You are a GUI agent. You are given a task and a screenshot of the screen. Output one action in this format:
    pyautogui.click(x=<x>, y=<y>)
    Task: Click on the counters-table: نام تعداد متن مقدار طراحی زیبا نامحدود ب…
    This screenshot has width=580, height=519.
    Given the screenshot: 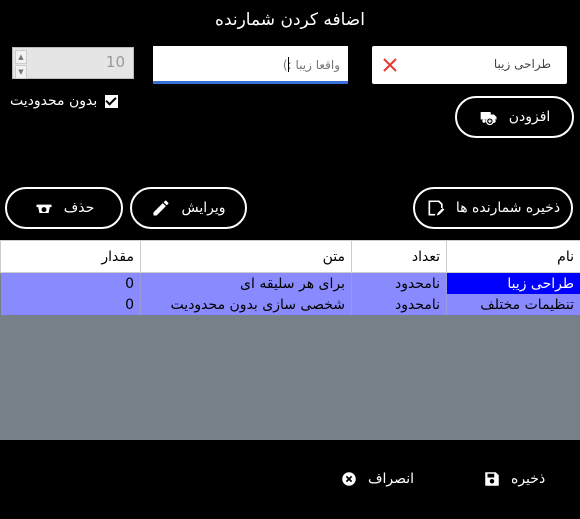 What is the action you would take?
    pyautogui.click(x=290, y=277)
    